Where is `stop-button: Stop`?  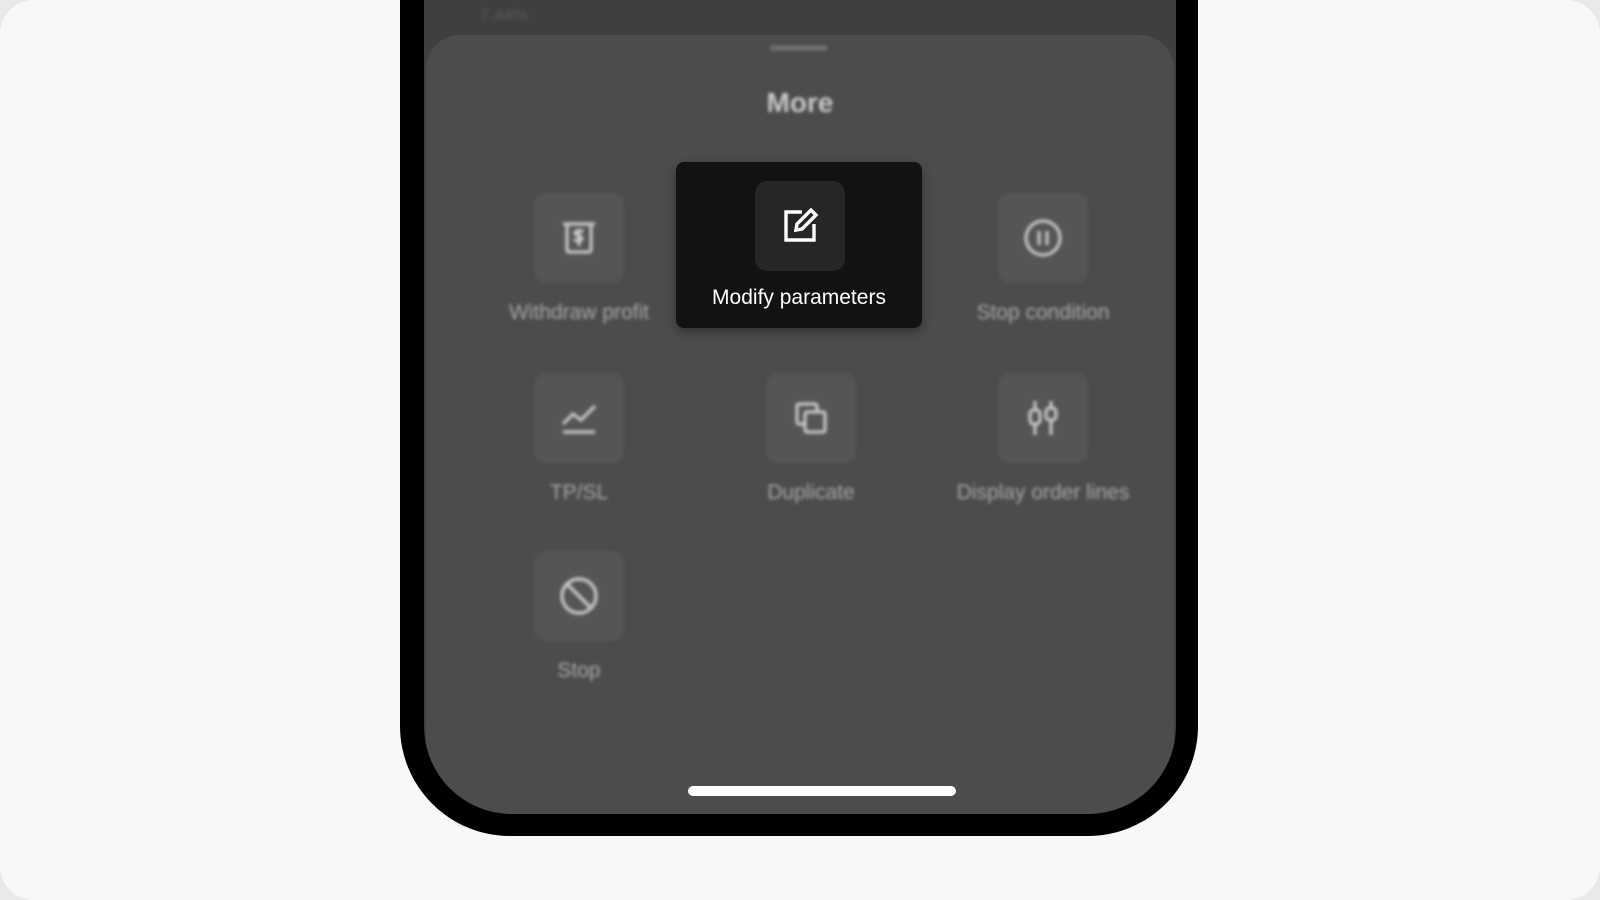 stop-button: Stop is located at coordinates (579, 613).